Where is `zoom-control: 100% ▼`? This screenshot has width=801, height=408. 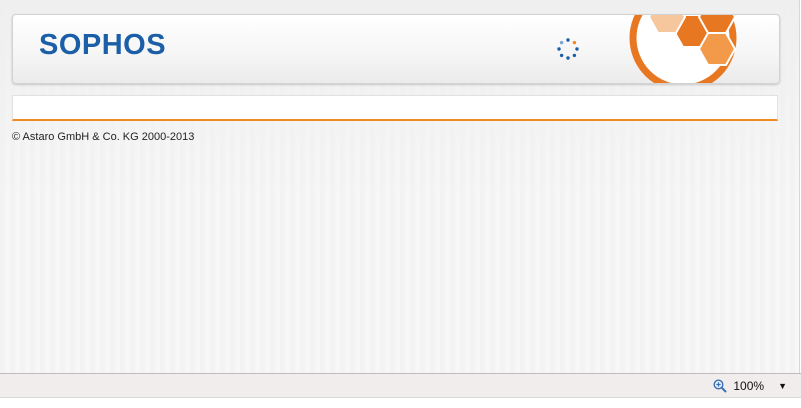 zoom-control: 100% ▼ is located at coordinates (750, 386).